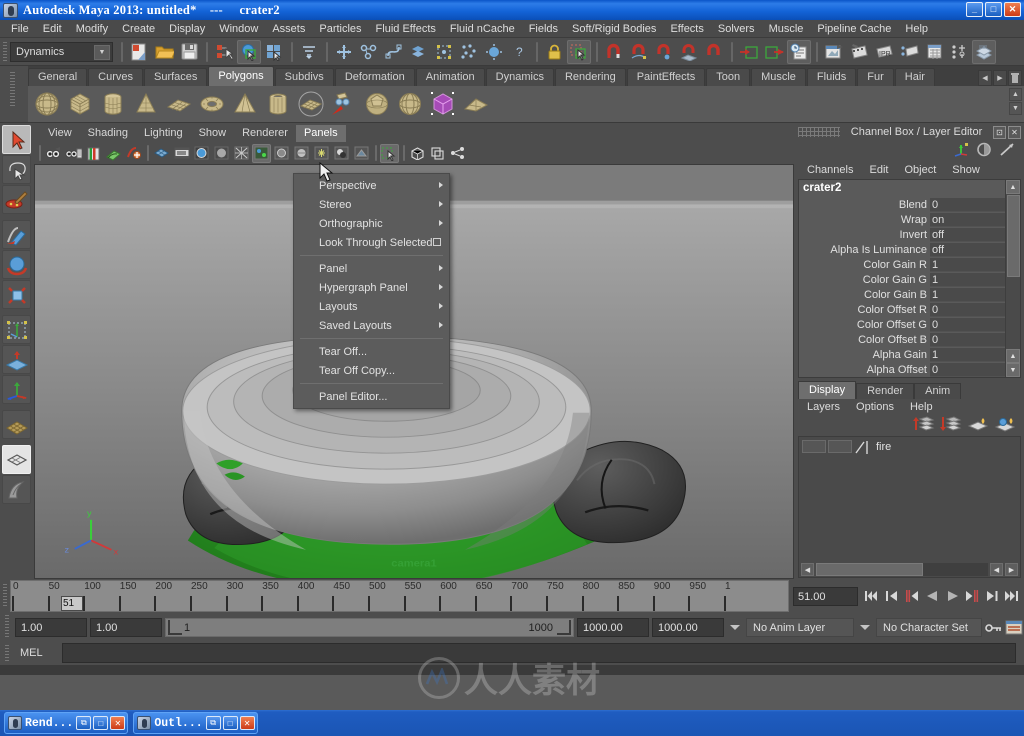  I want to click on show-manipulator-icon, so click(16, 389).